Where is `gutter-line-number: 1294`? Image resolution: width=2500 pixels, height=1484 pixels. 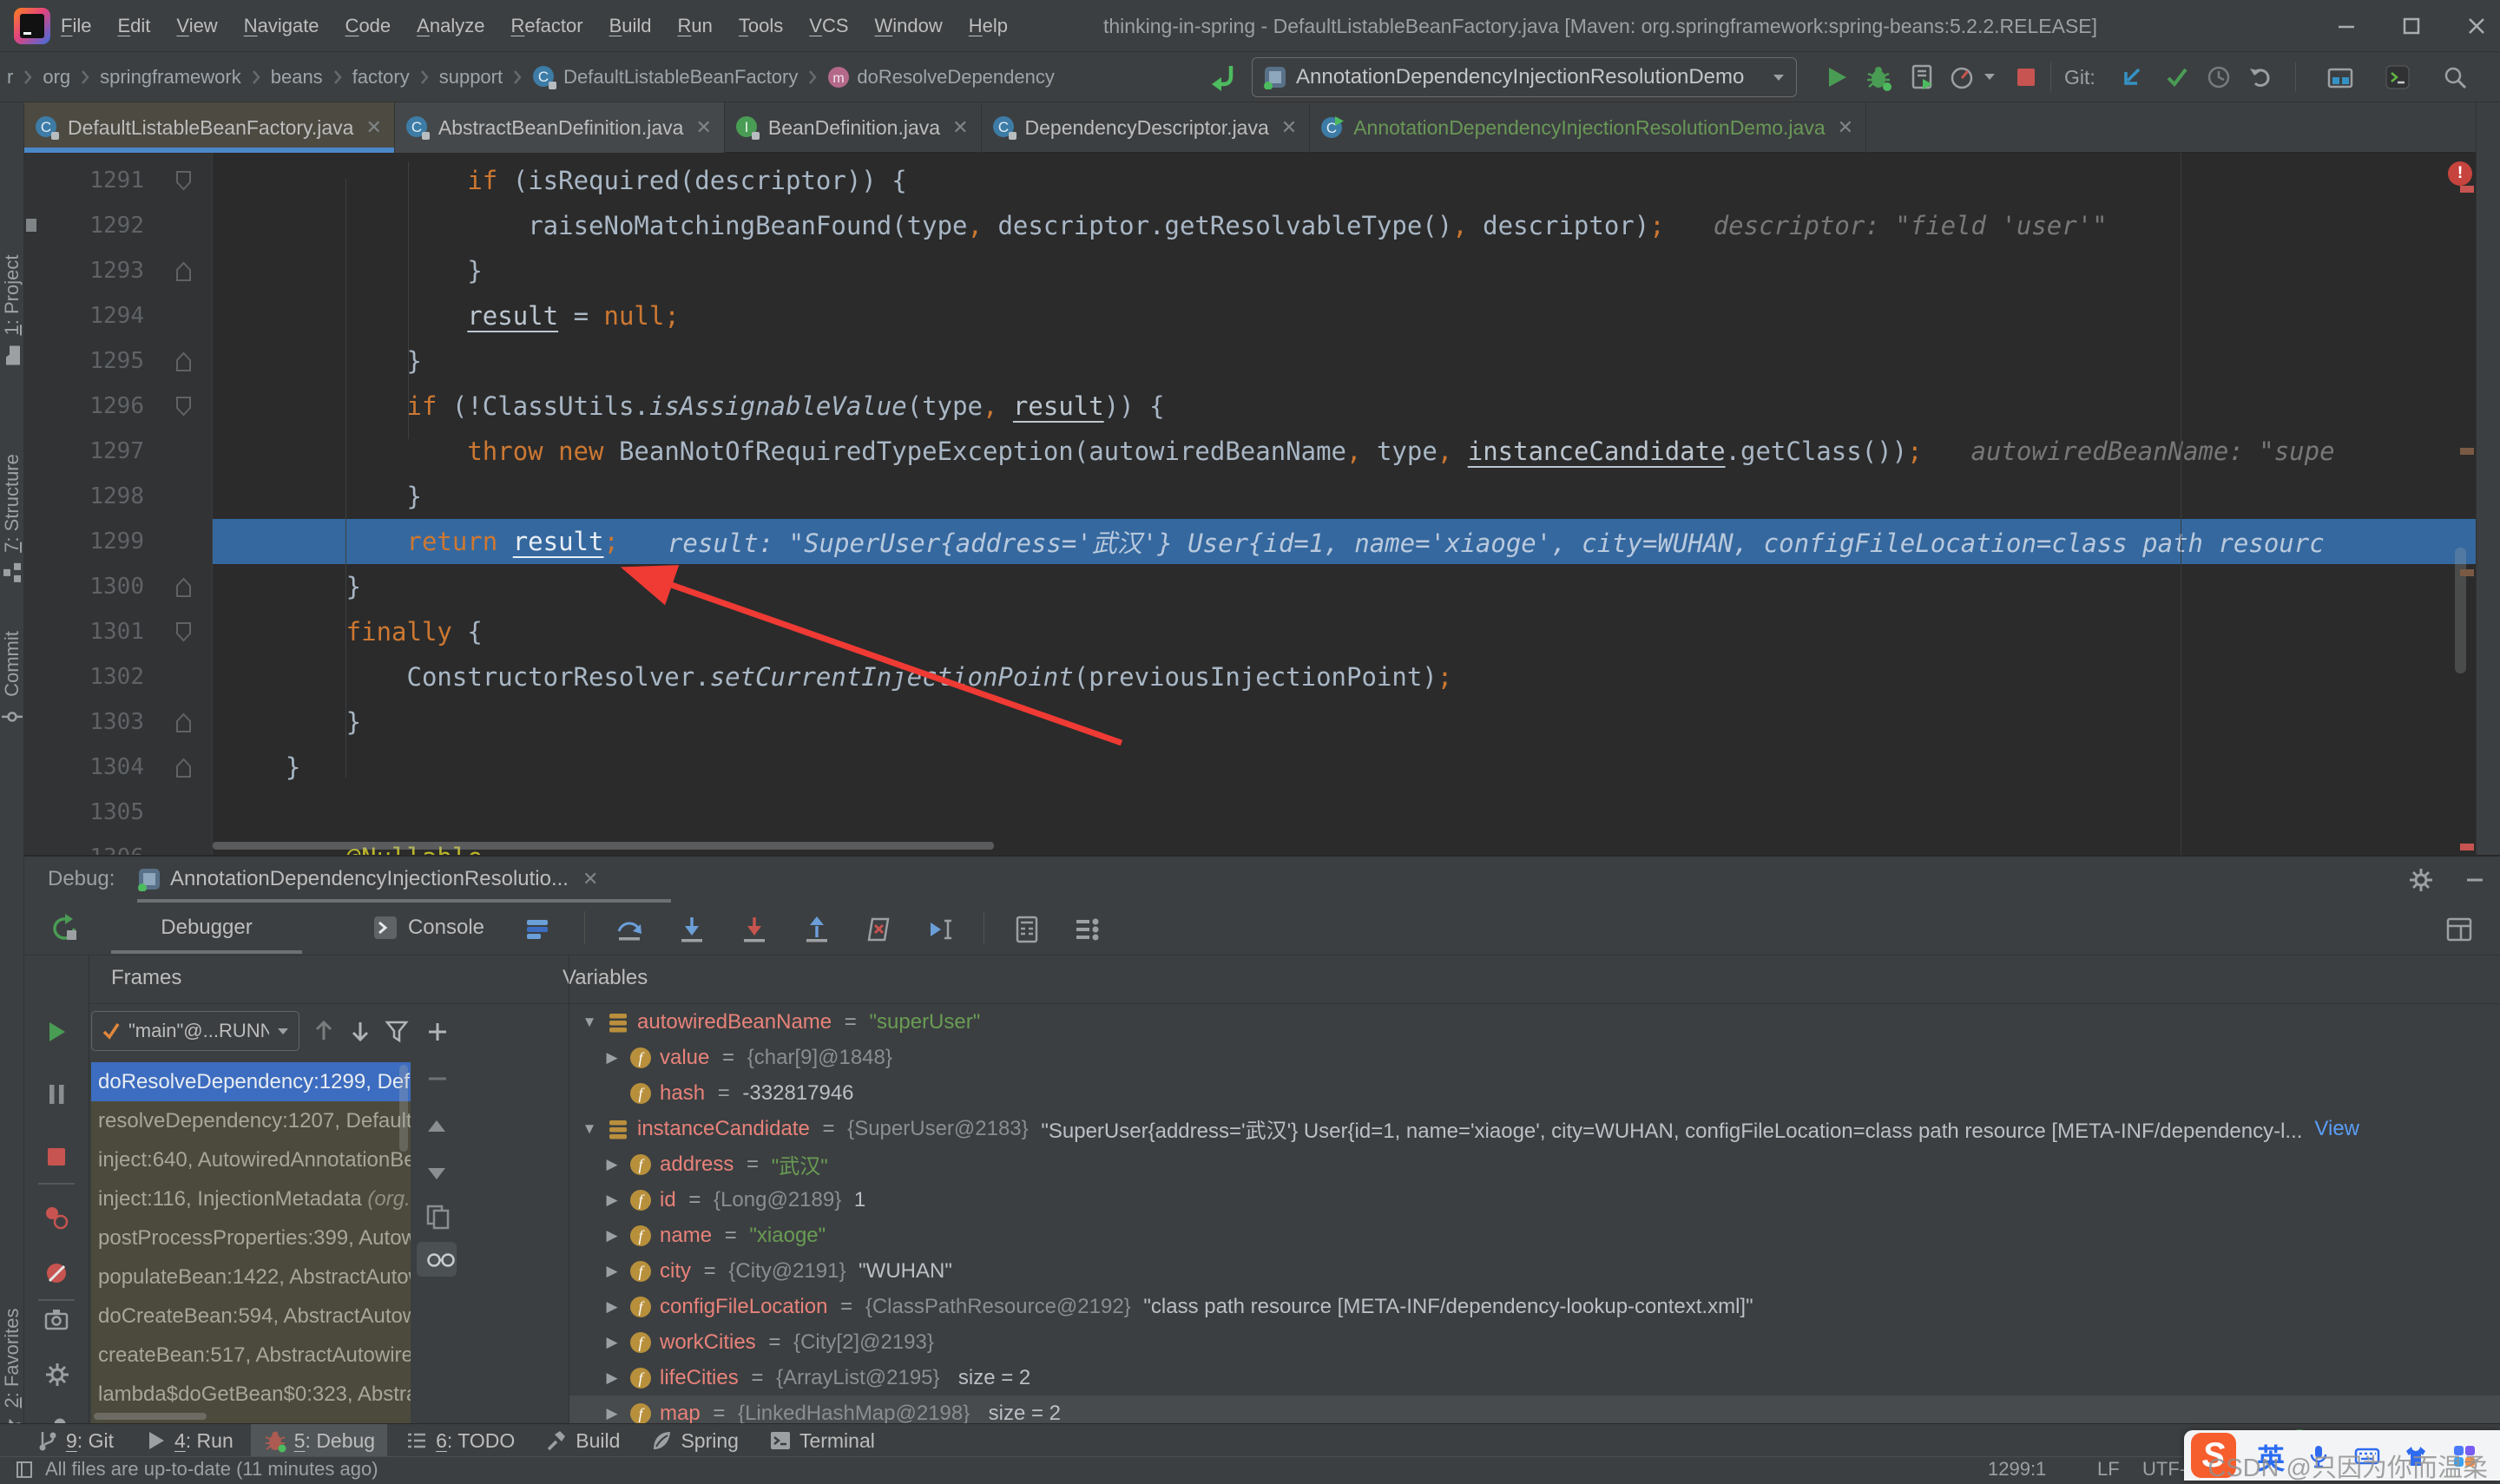 gutter-line-number: 1294 is located at coordinates (118, 315).